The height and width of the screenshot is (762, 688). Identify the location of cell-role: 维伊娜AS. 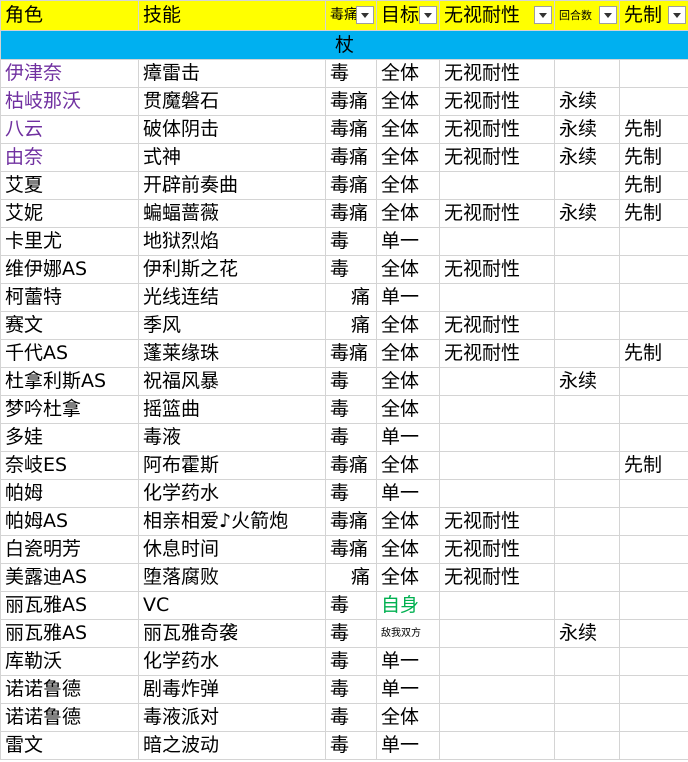
(69, 269).